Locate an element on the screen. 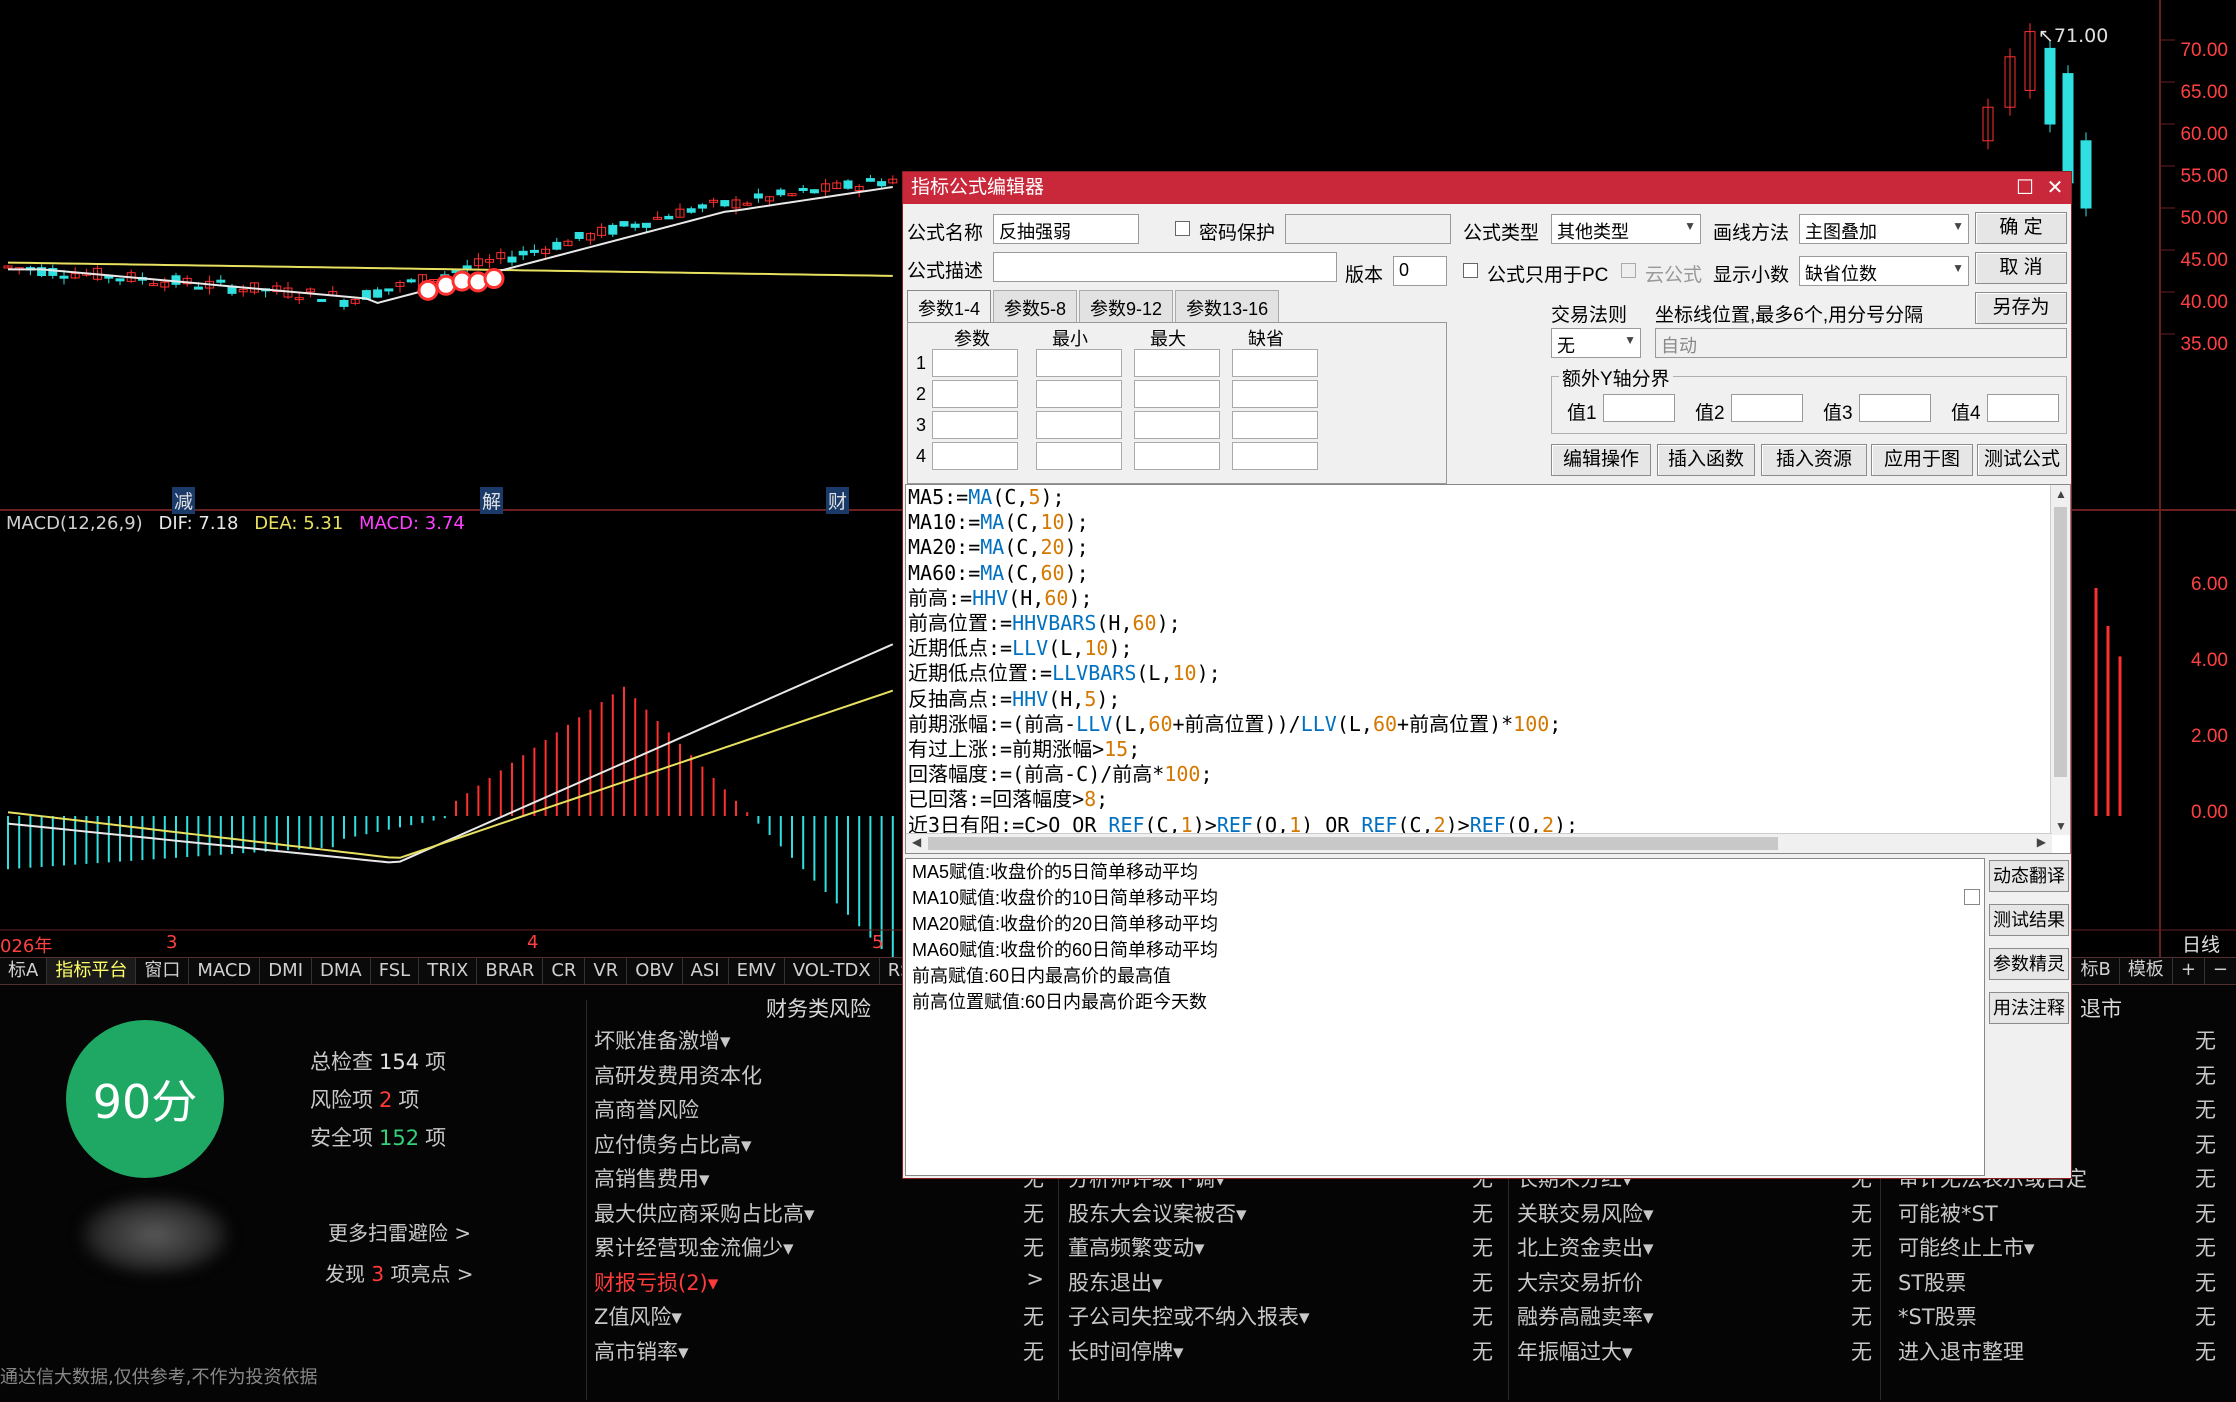 Image resolution: width=2236 pixels, height=1402 pixels. editor-action-button: 测试公式 is located at coordinates (2022, 460).